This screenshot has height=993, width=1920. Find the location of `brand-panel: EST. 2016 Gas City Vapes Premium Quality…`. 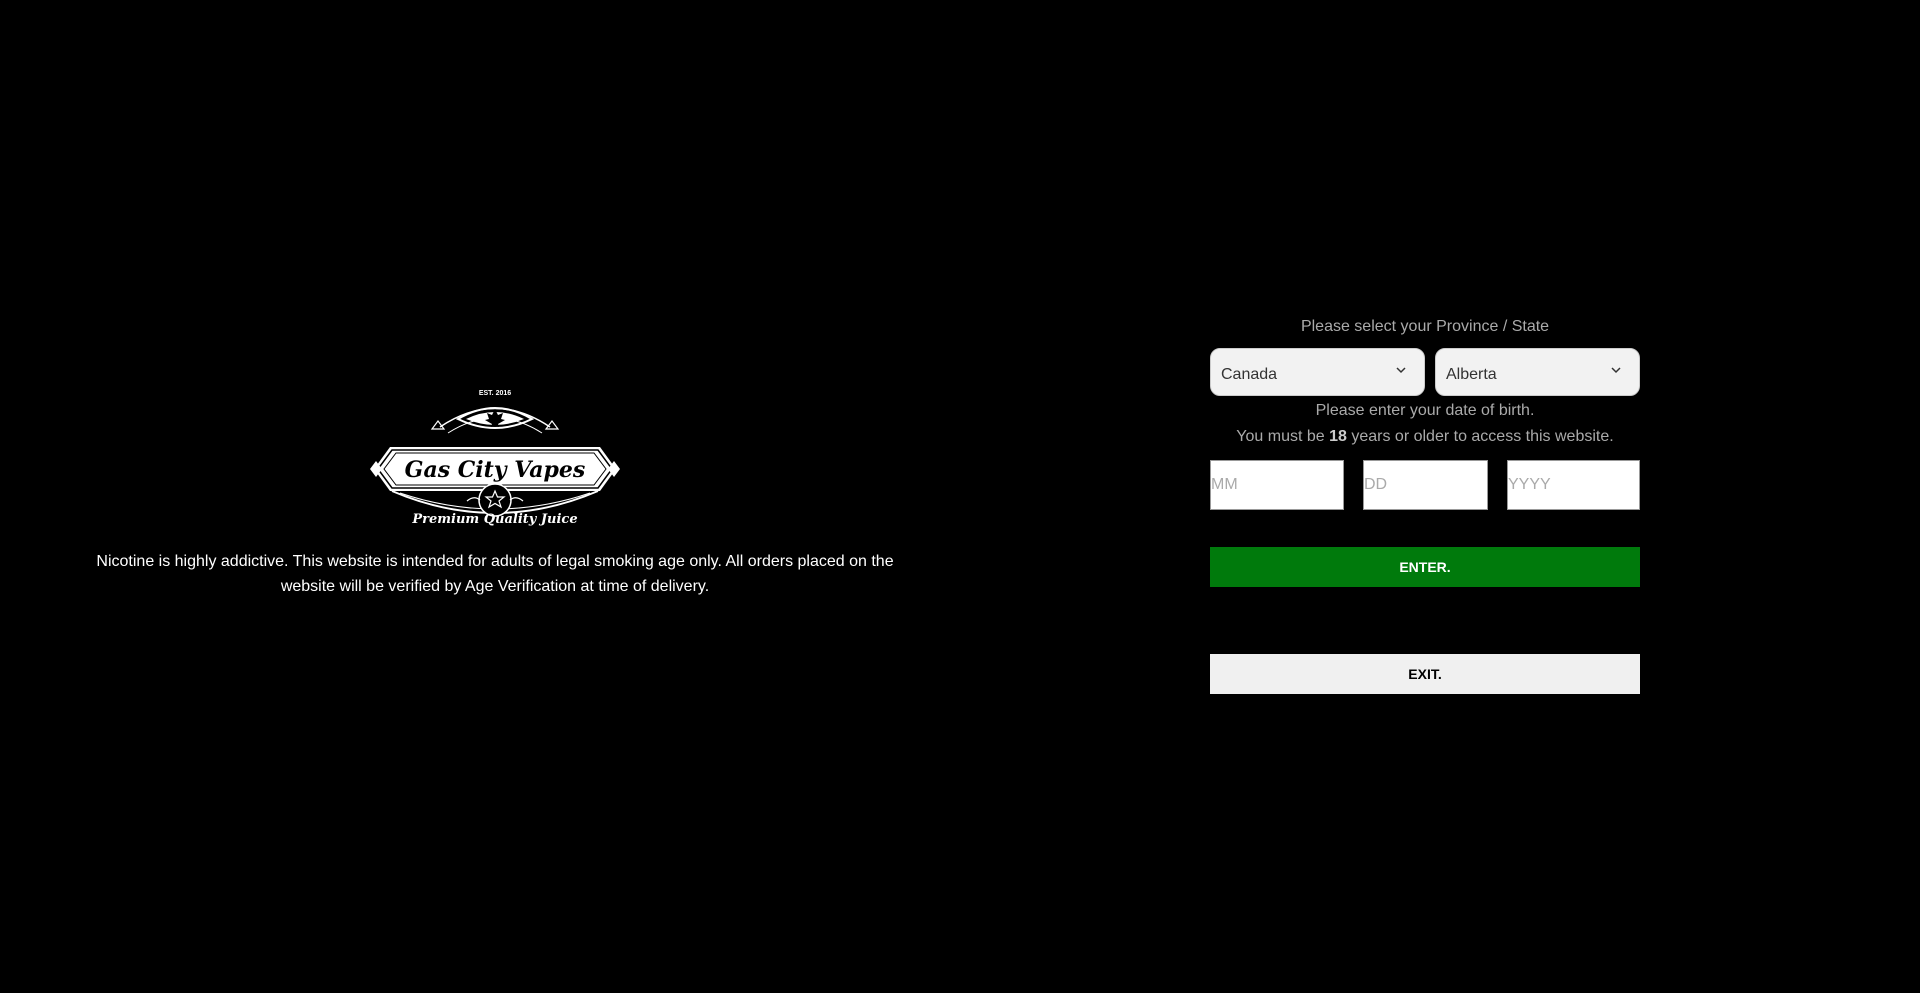

brand-panel: EST. 2016 Gas City Vapes Premium Quality… is located at coordinates (495, 492).